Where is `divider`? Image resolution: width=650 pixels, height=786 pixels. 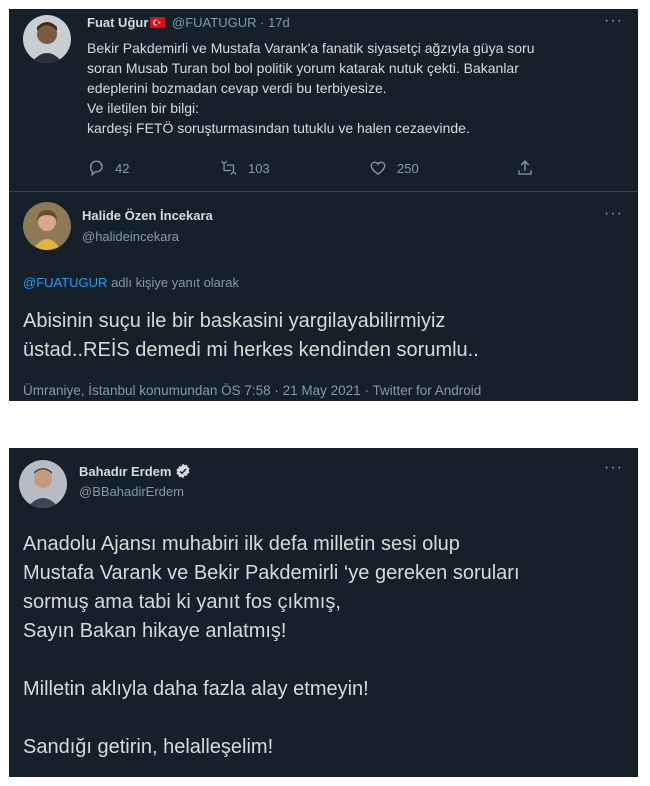 divider is located at coordinates (323, 191).